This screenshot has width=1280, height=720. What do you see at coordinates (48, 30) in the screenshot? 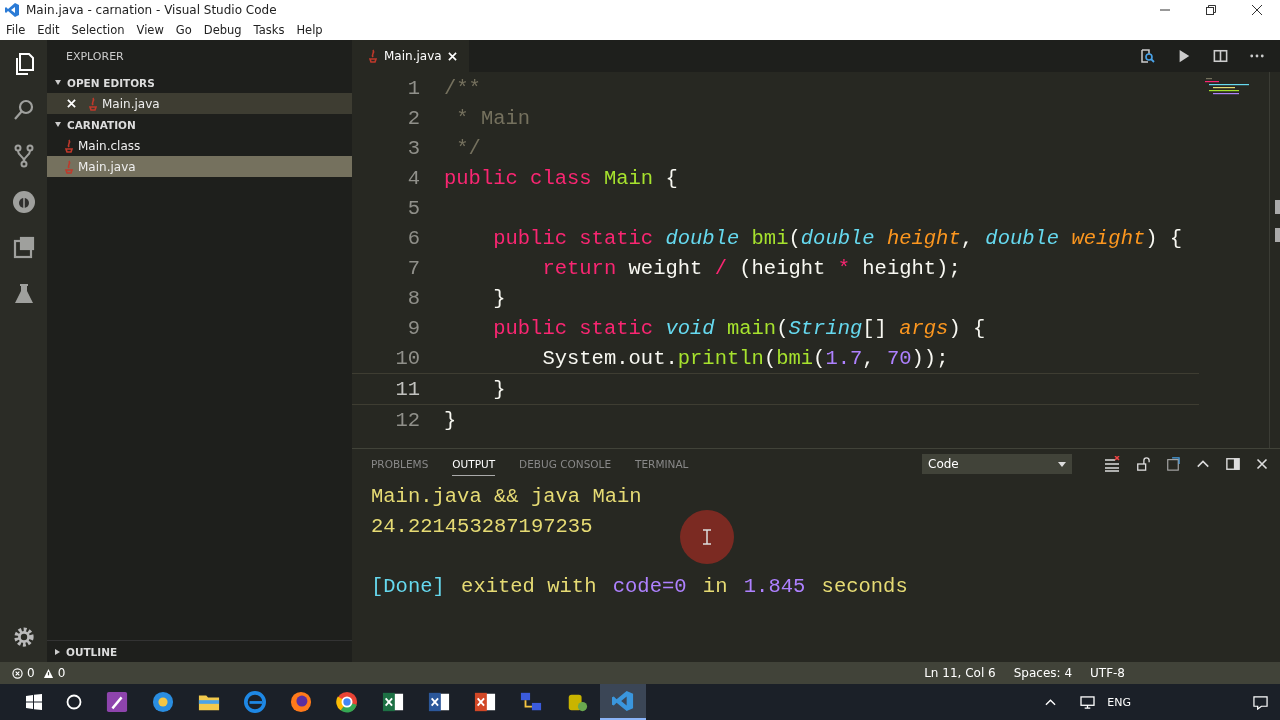
I see `menu-item: Edit` at bounding box center [48, 30].